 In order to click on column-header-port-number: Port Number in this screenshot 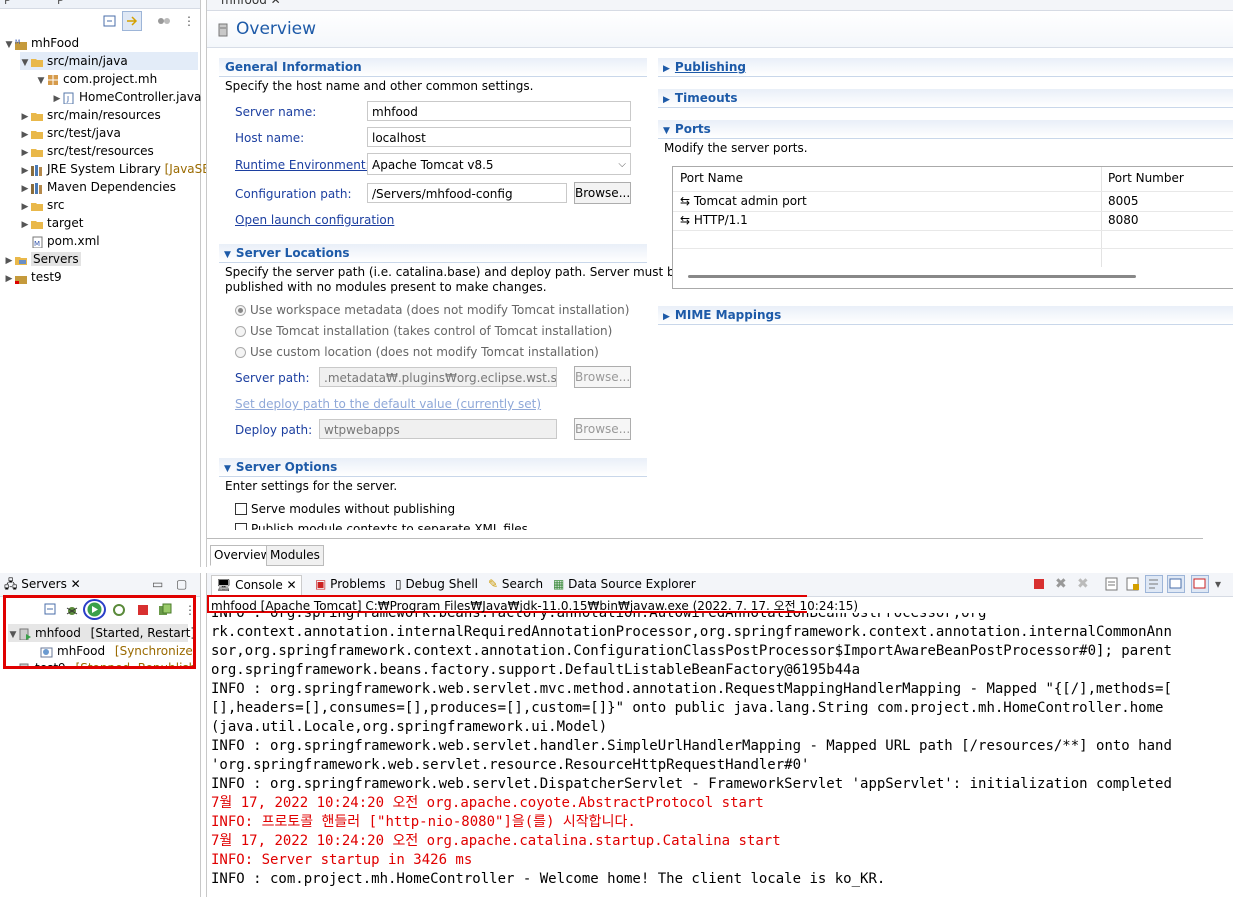, I will do `click(1146, 178)`.